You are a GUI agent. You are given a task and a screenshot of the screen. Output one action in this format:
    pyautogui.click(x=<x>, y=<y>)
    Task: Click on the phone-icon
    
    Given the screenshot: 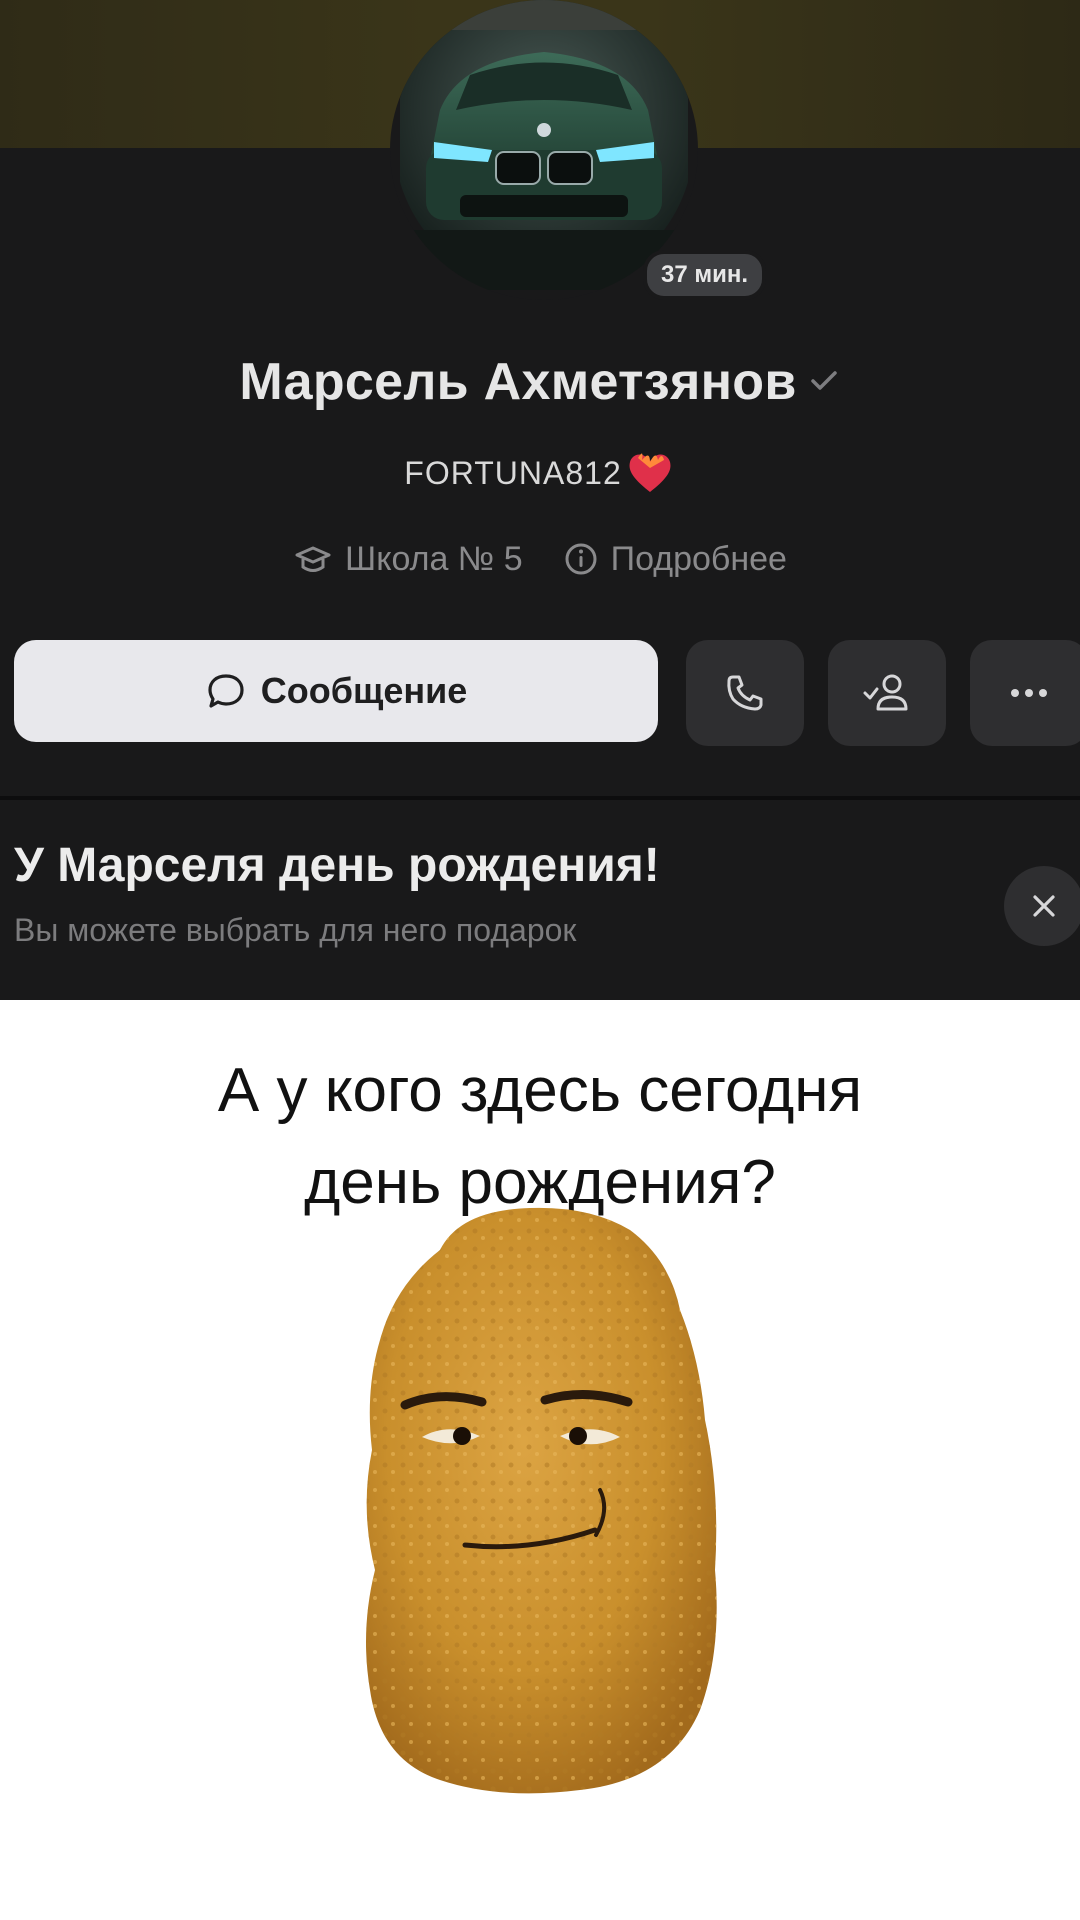 What is the action you would take?
    pyautogui.click(x=745, y=693)
    